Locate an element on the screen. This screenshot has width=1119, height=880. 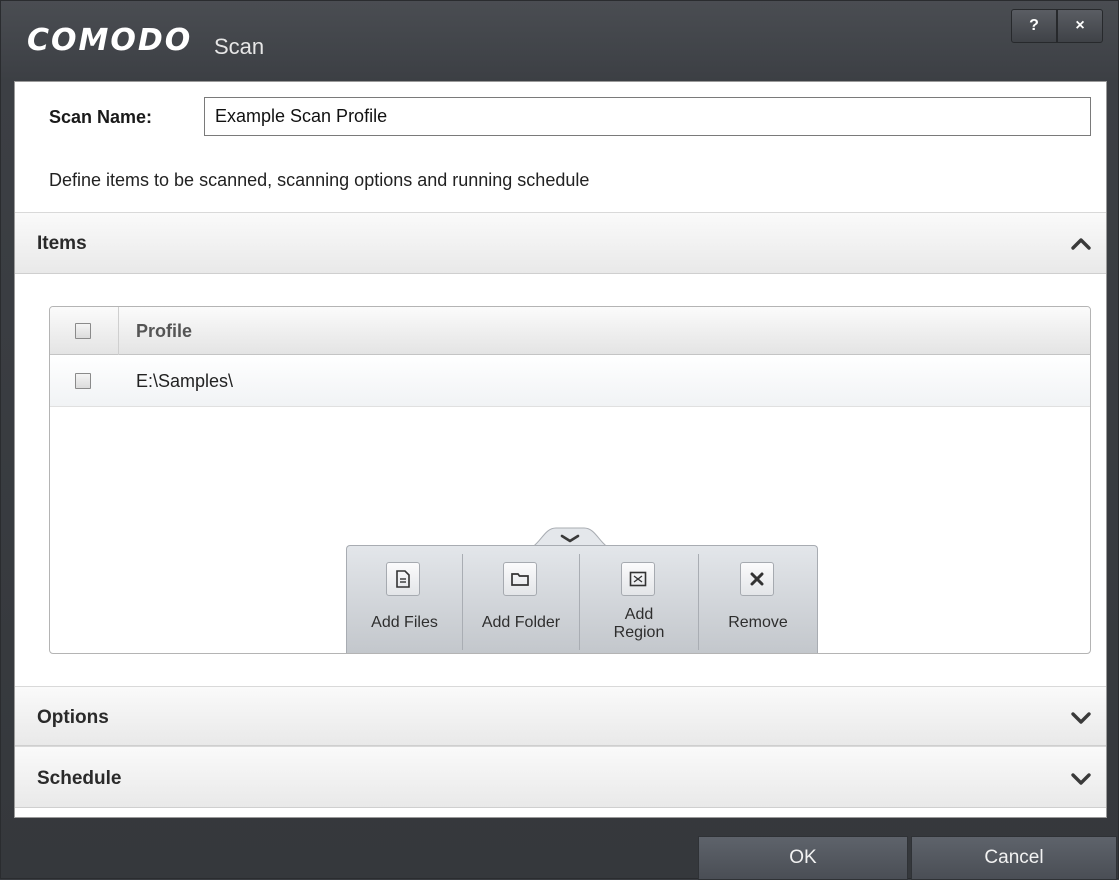
section-header-items: Items is located at coordinates (560, 243).